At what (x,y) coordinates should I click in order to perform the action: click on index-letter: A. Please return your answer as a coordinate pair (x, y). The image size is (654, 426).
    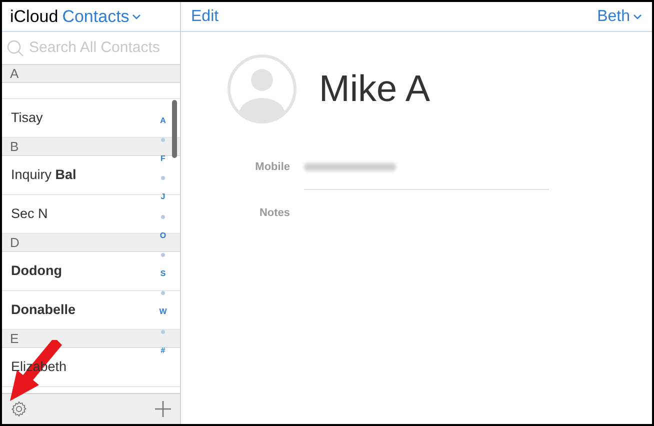
    Looking at the image, I should click on (163, 120).